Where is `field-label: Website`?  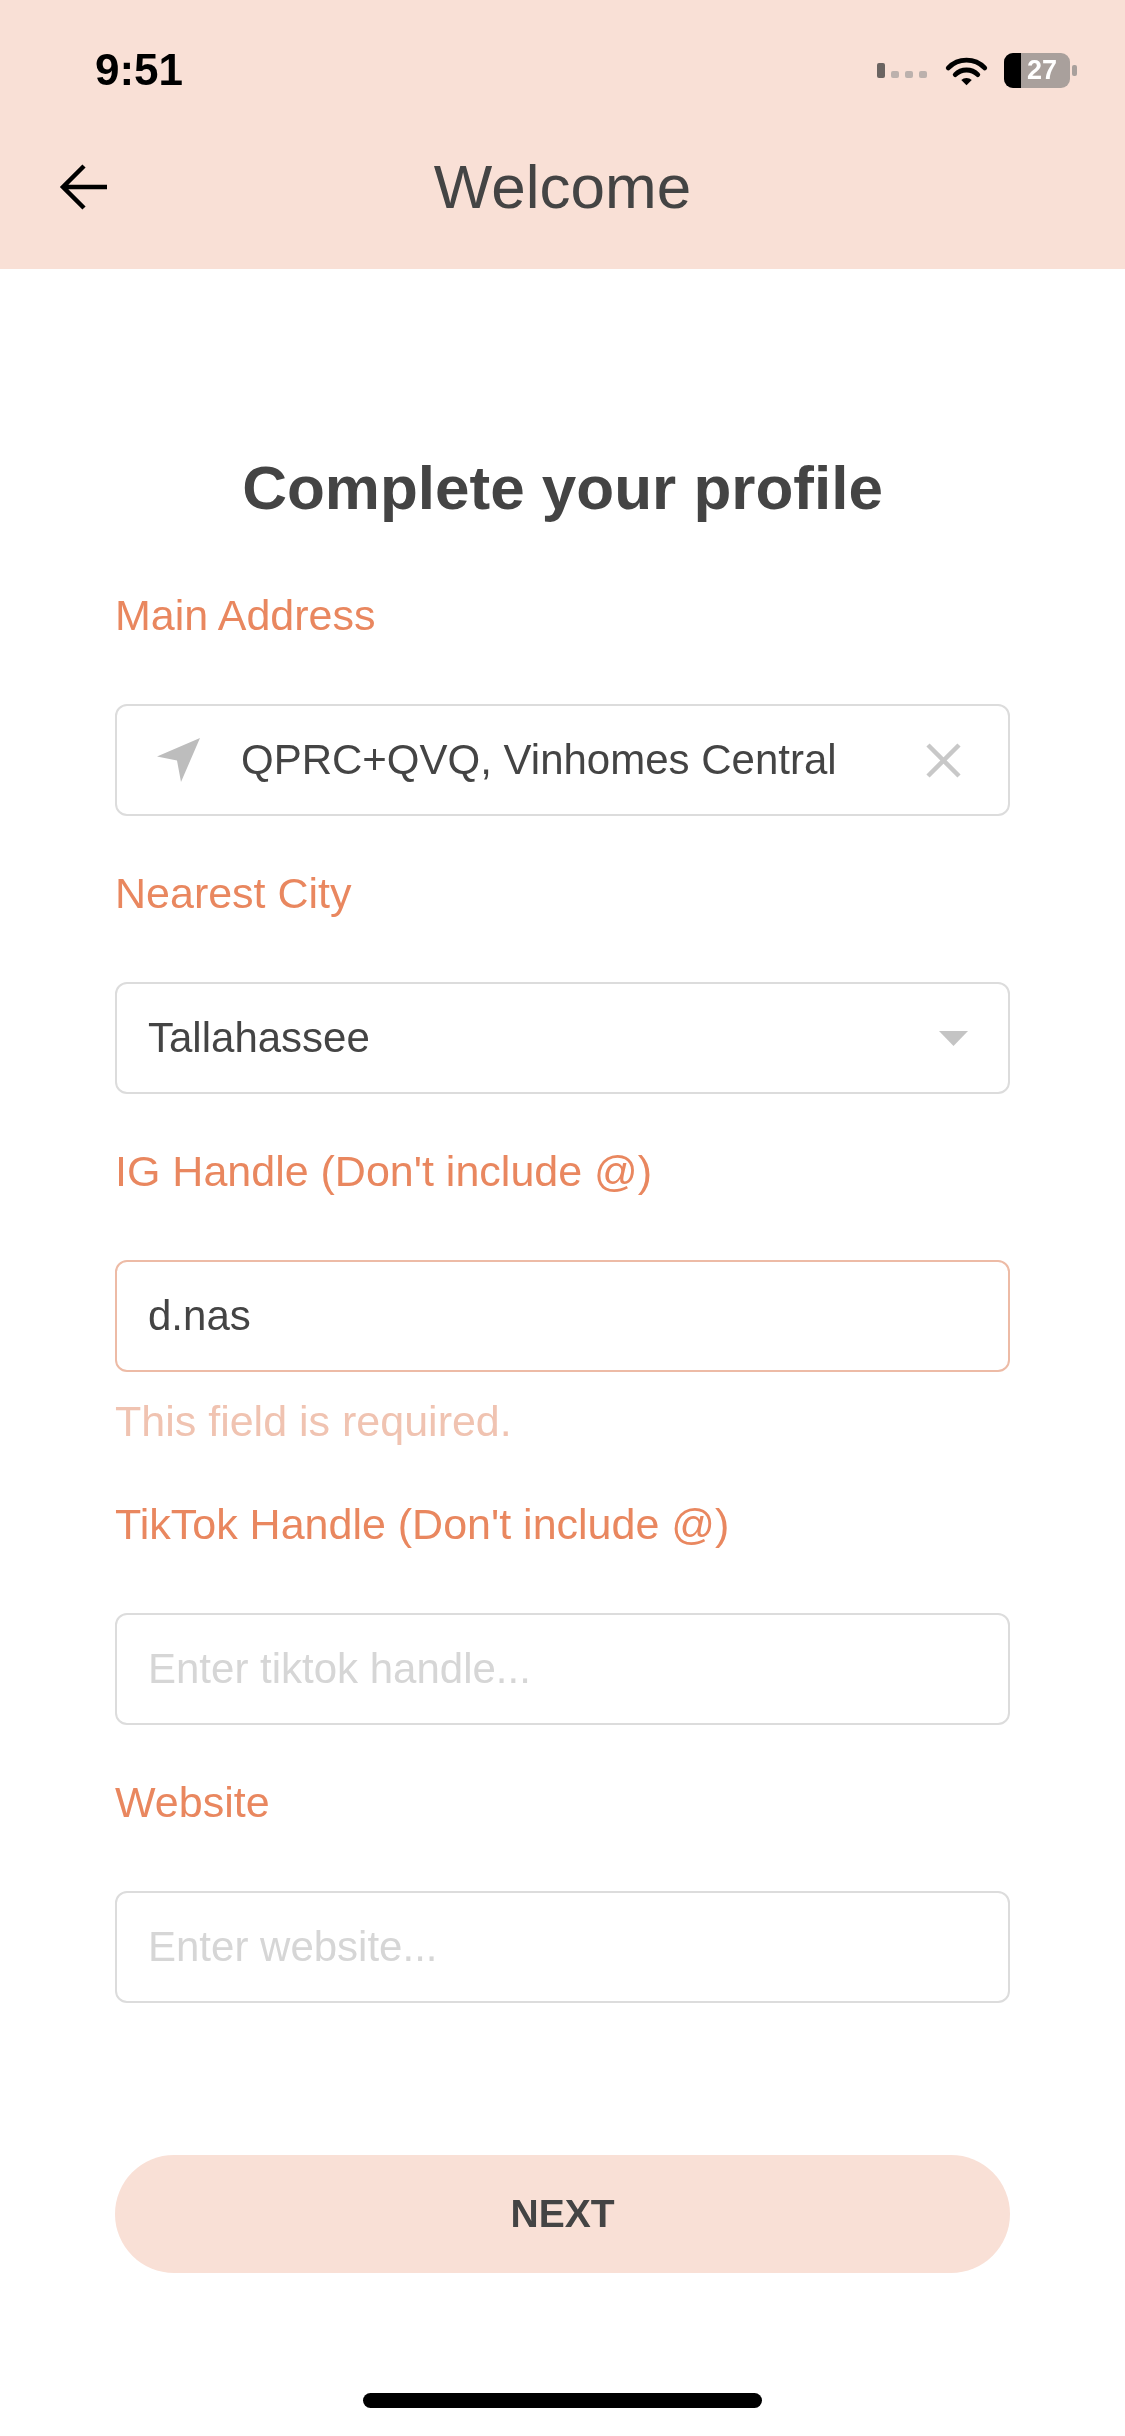
field-label: Website is located at coordinates (192, 1802).